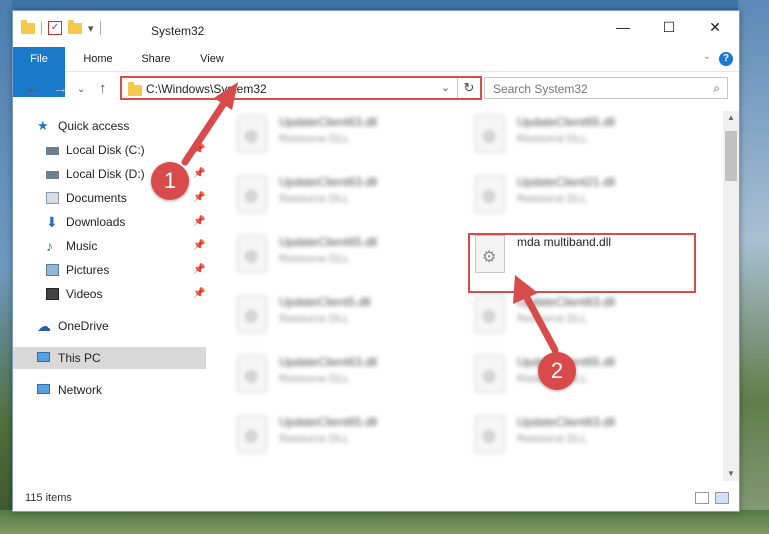  What do you see at coordinates (109, 246) in the screenshot?
I see `sidebar-item-music: ♪ Music 📌` at bounding box center [109, 246].